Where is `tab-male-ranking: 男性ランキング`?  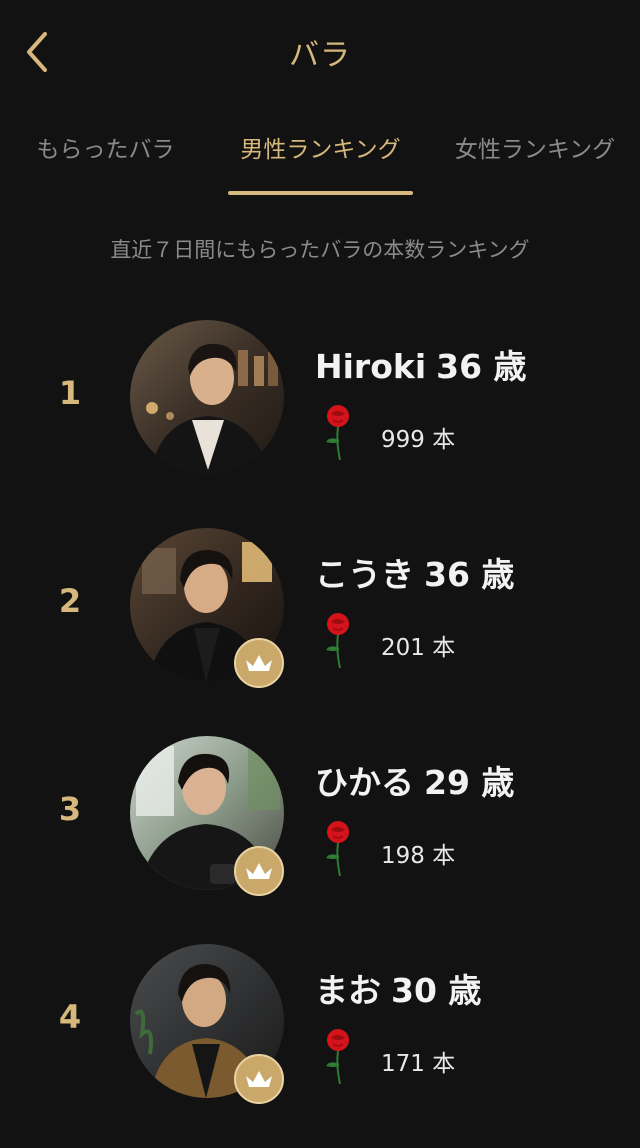
tab-male-ranking: 男性ランキング is located at coordinates (320, 163).